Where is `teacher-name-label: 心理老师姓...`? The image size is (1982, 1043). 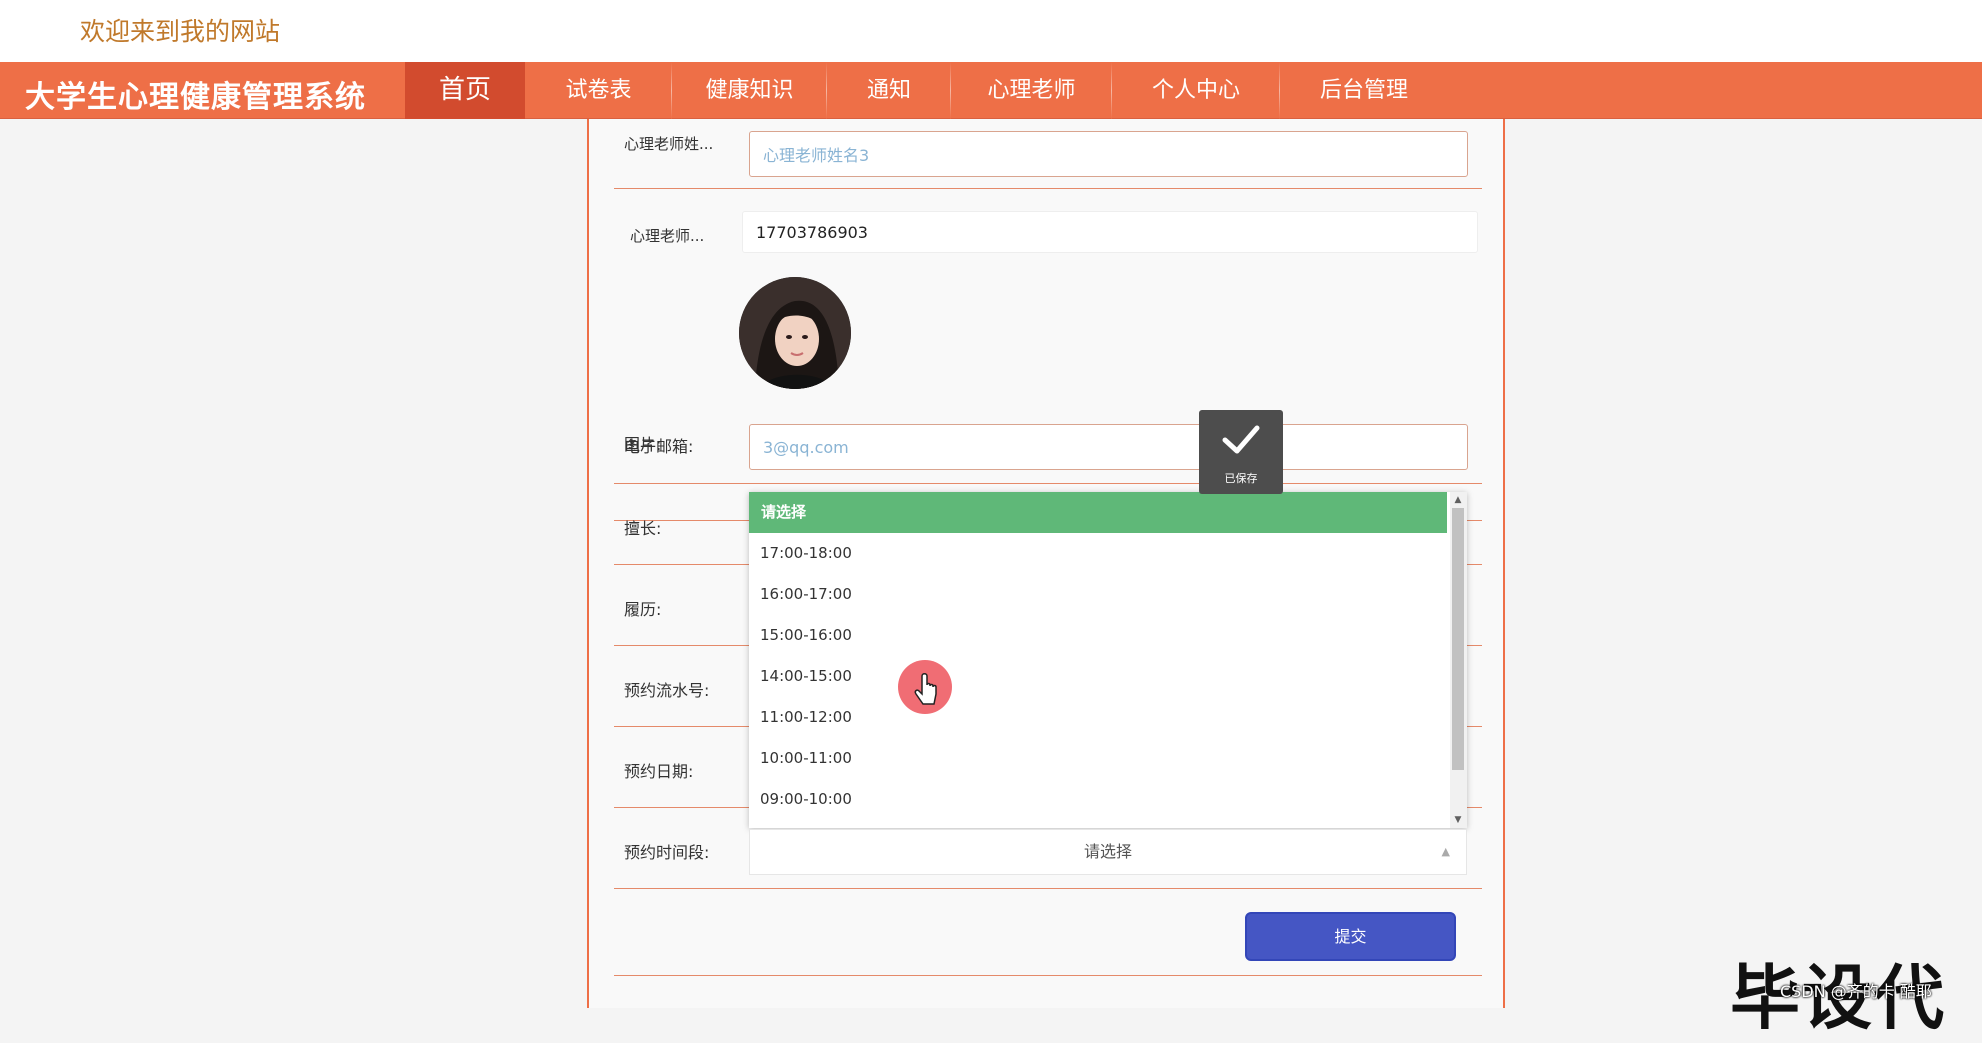 teacher-name-label: 心理老师姓... is located at coordinates (669, 144).